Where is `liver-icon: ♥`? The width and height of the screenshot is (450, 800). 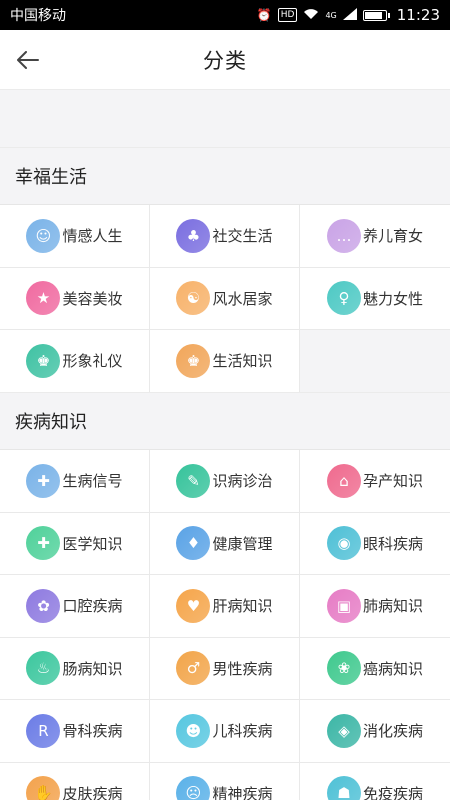 liver-icon: ♥ is located at coordinates (193, 605).